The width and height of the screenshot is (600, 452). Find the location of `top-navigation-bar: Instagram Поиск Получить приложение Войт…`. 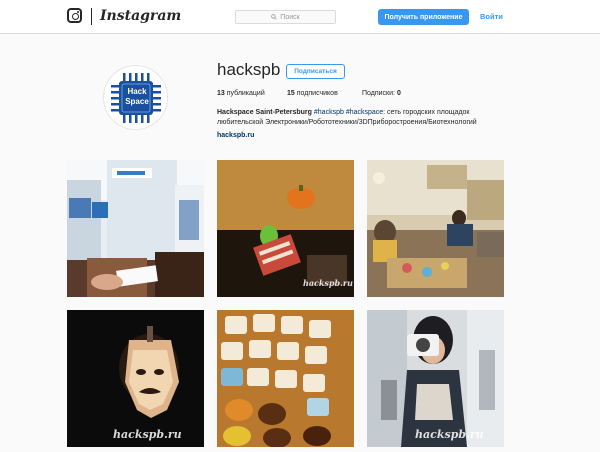

top-navigation-bar: Instagram Поиск Получить приложение Войт… is located at coordinates (300, 17).